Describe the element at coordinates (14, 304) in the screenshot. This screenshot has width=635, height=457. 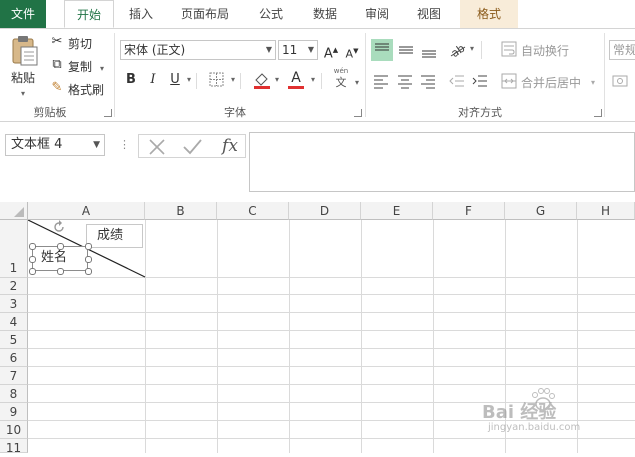
I see `row-header-3: 3` at that location.